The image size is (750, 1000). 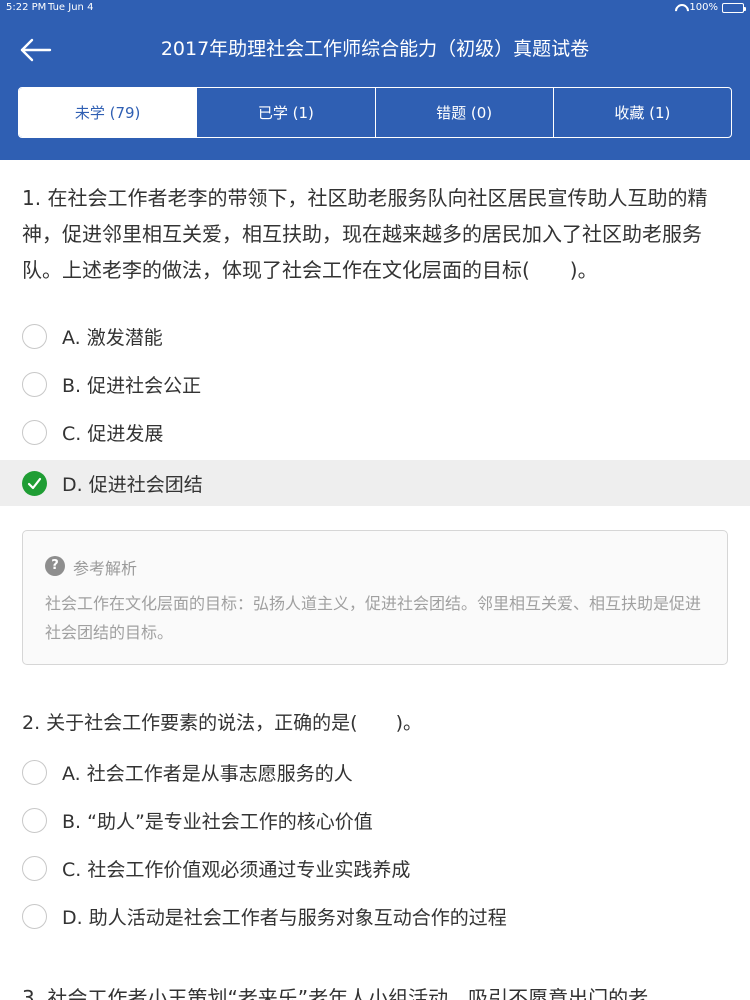 What do you see at coordinates (108, 112) in the screenshot?
I see `tab-unlearned: 未学 (79)` at bounding box center [108, 112].